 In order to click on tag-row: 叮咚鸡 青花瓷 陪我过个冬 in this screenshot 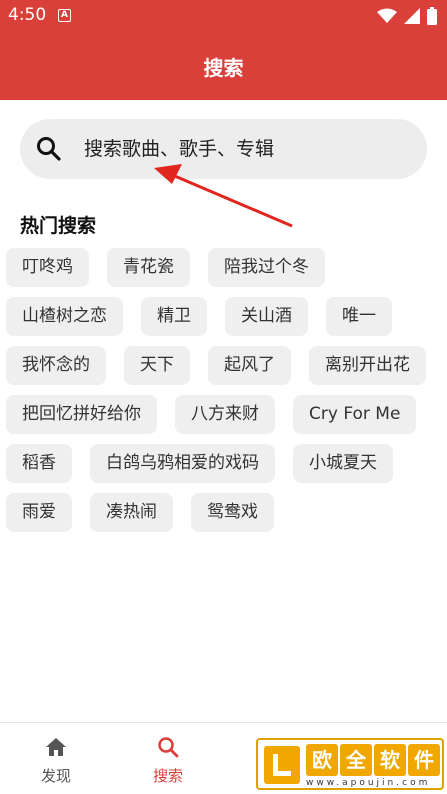, I will do `click(221, 267)`.